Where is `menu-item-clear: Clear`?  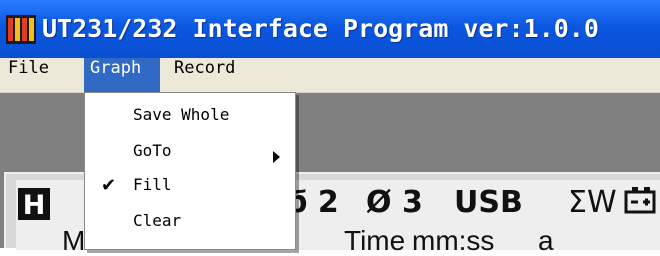
menu-item-clear: Clear is located at coordinates (190, 227).